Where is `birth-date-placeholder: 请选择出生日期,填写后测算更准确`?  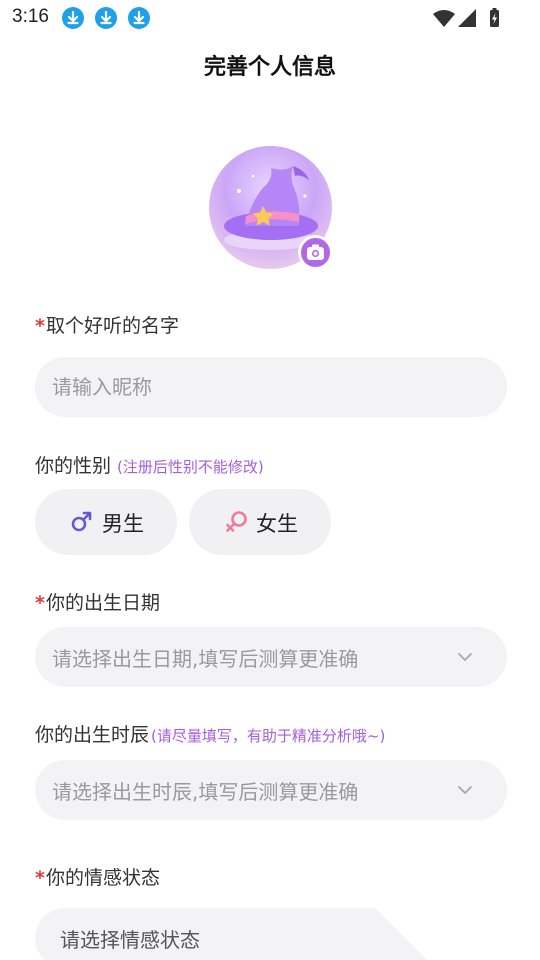
birth-date-placeholder: 请选择出生日期,填写后测算更准确 is located at coordinates (205, 659).